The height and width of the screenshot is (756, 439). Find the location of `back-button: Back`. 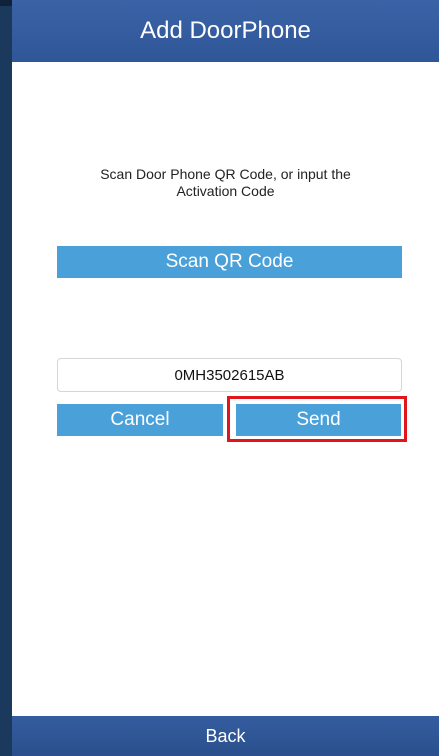

back-button: Back is located at coordinates (225, 736).